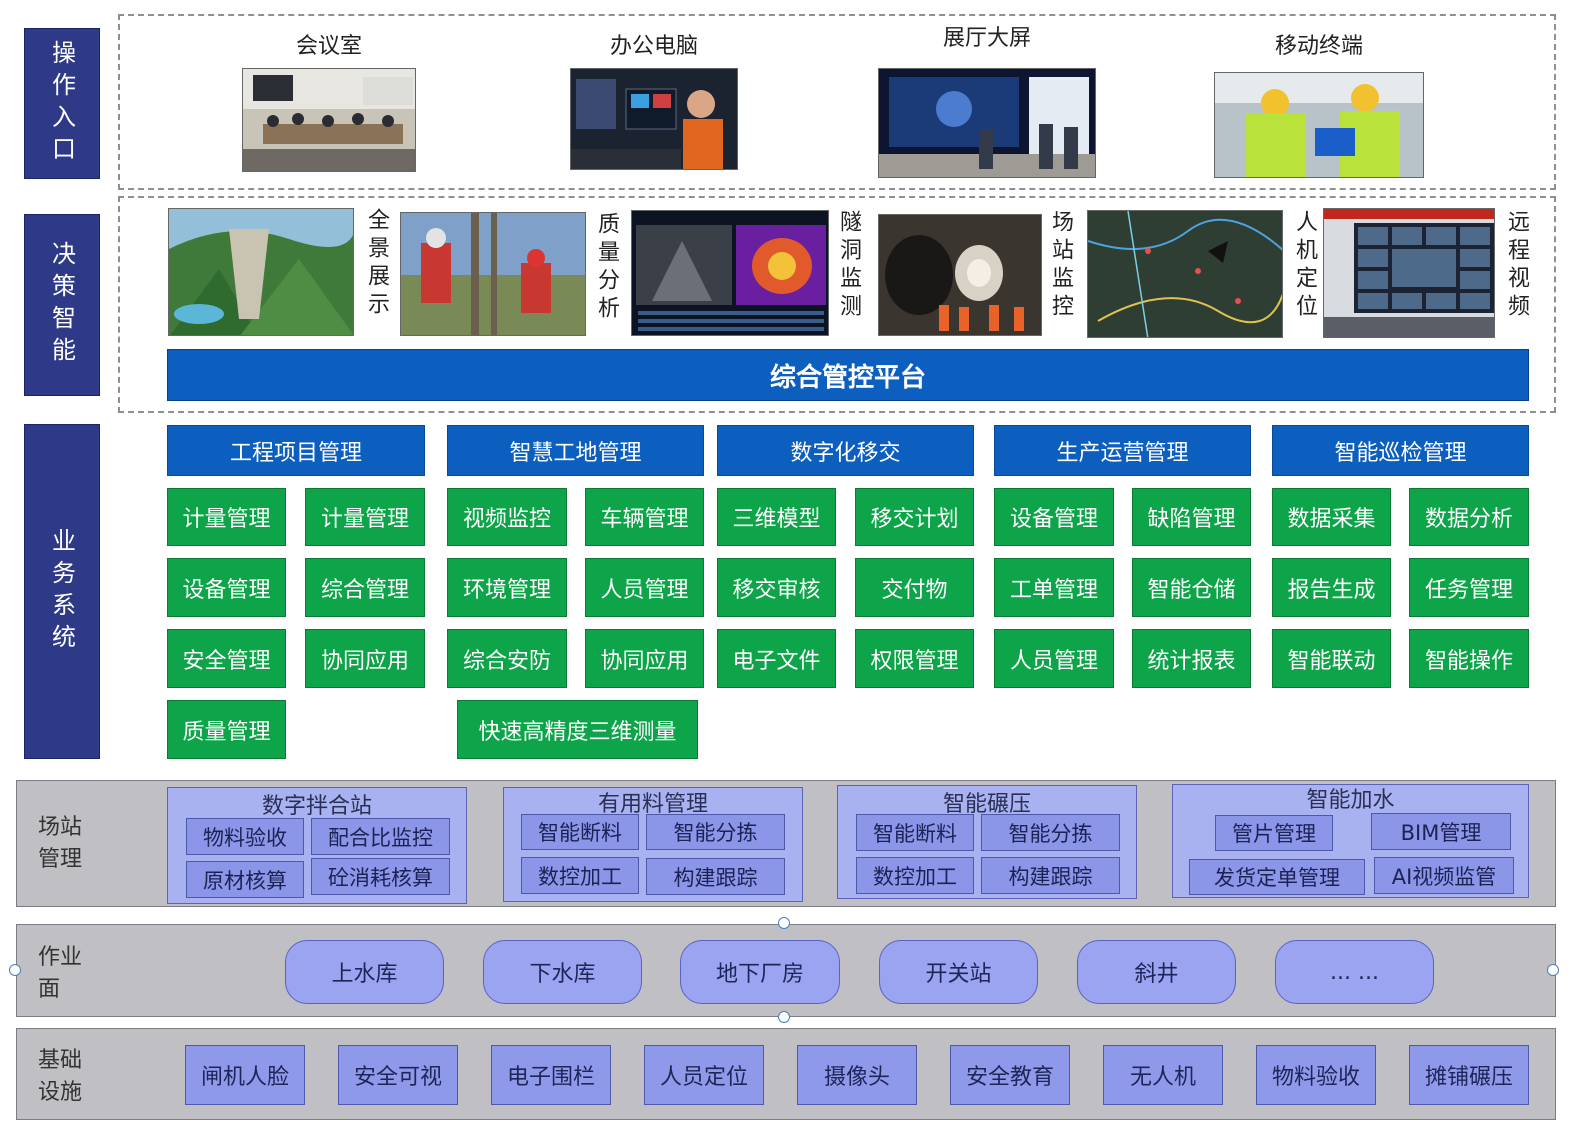 Image resolution: width=1588 pixels, height=1144 pixels. What do you see at coordinates (1441, 831) in the screenshot?
I see `station-item: BIM管理` at bounding box center [1441, 831].